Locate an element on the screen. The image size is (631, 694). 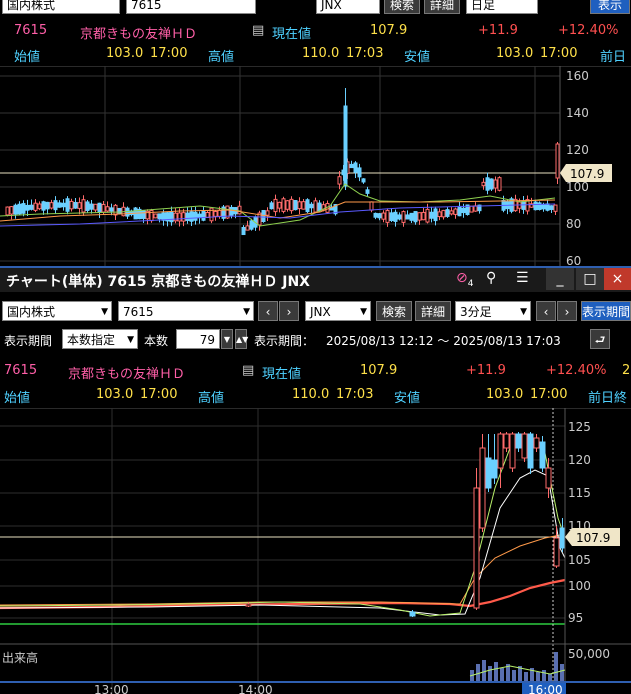
open-label: 始値 is located at coordinates (17, 398).